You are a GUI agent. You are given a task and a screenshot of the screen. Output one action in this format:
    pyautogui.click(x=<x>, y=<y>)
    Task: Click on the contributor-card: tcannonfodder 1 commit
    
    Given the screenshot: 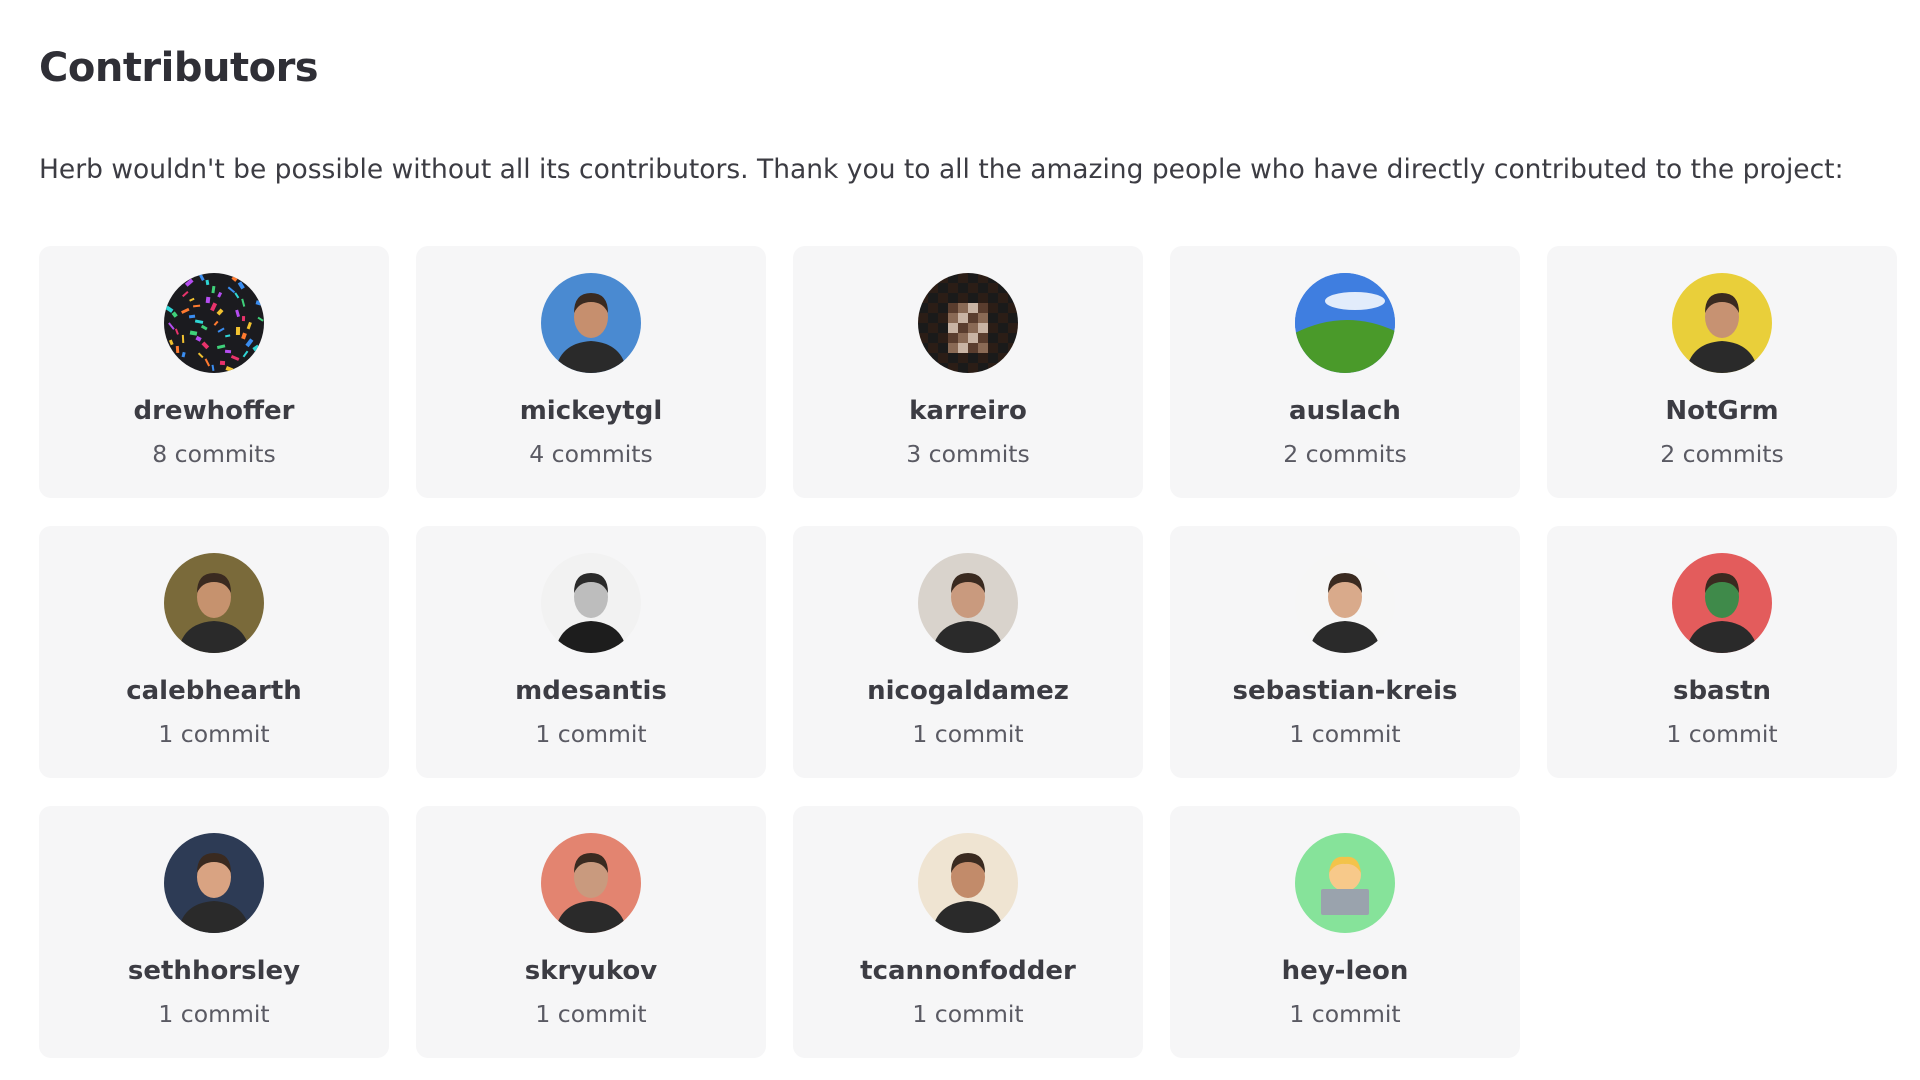 What is the action you would take?
    pyautogui.click(x=968, y=932)
    